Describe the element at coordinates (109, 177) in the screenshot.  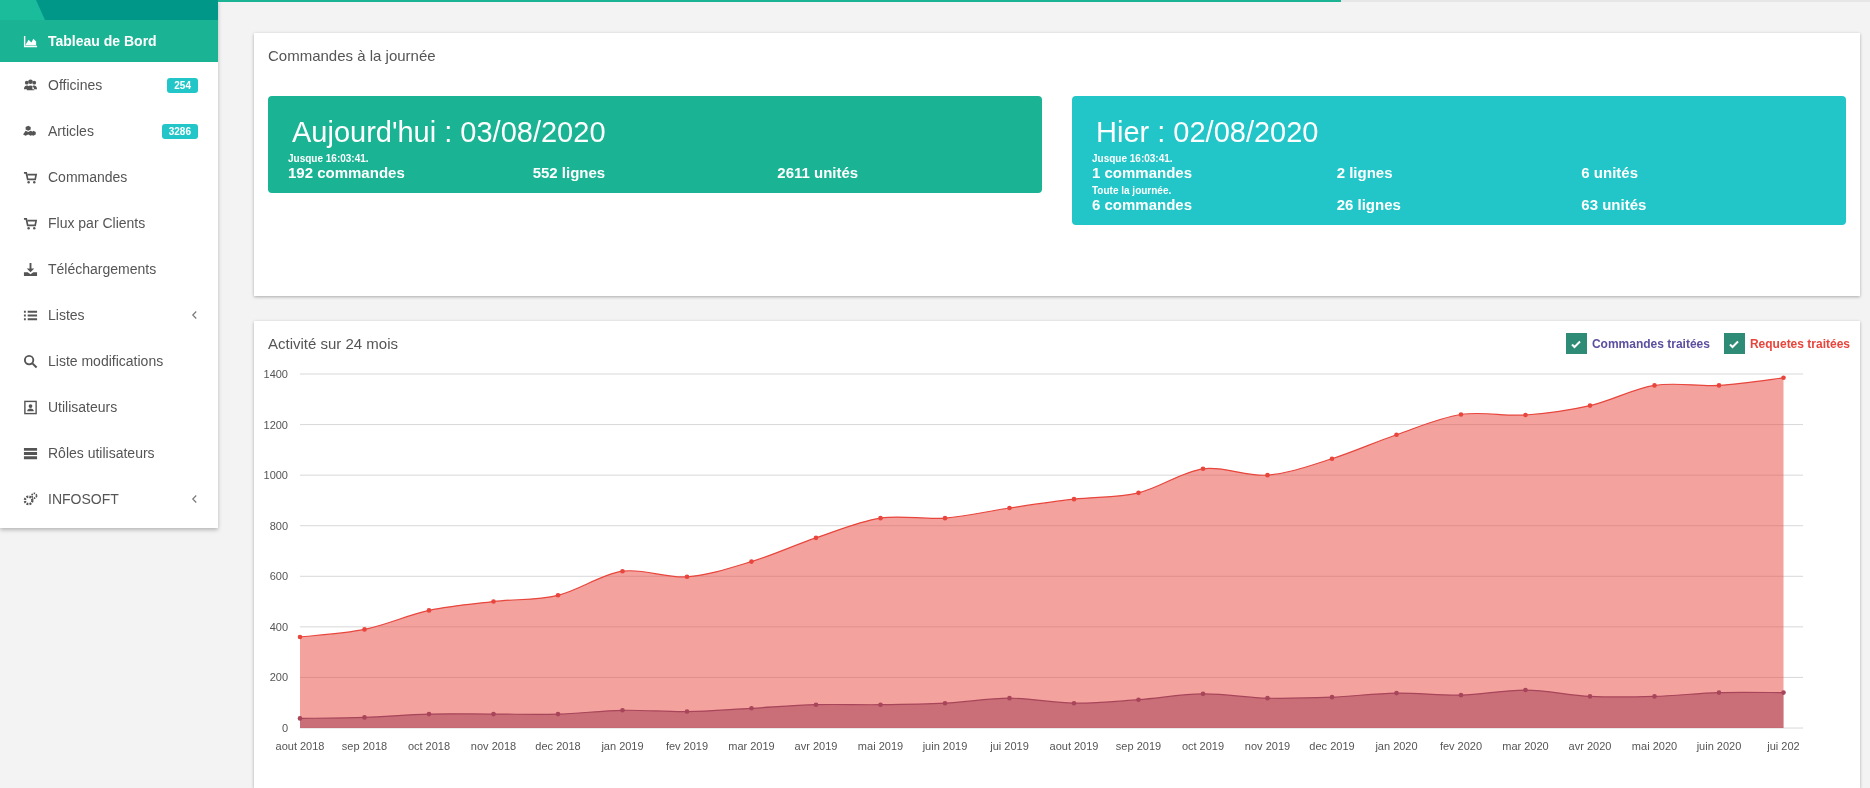
I see `sidebar-item: Commandes` at that location.